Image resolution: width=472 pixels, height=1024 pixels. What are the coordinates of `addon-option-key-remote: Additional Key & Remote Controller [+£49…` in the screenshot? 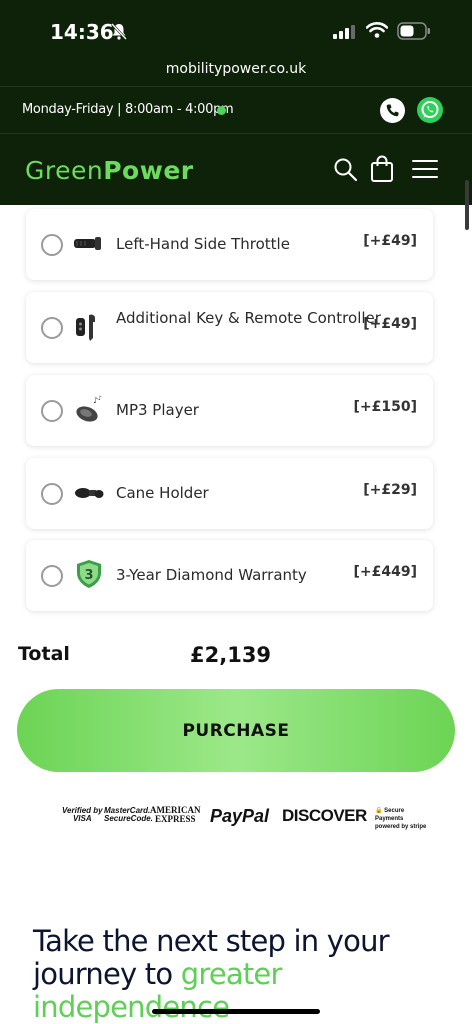 It's located at (229, 327).